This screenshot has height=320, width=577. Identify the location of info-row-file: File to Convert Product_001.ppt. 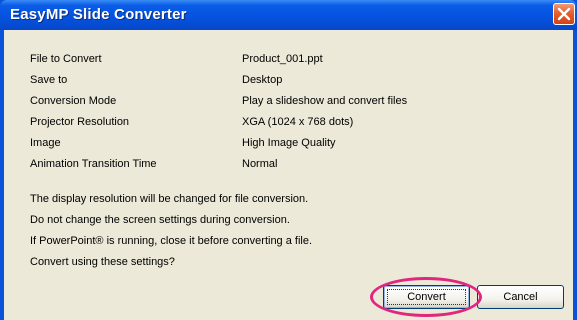
(290, 63).